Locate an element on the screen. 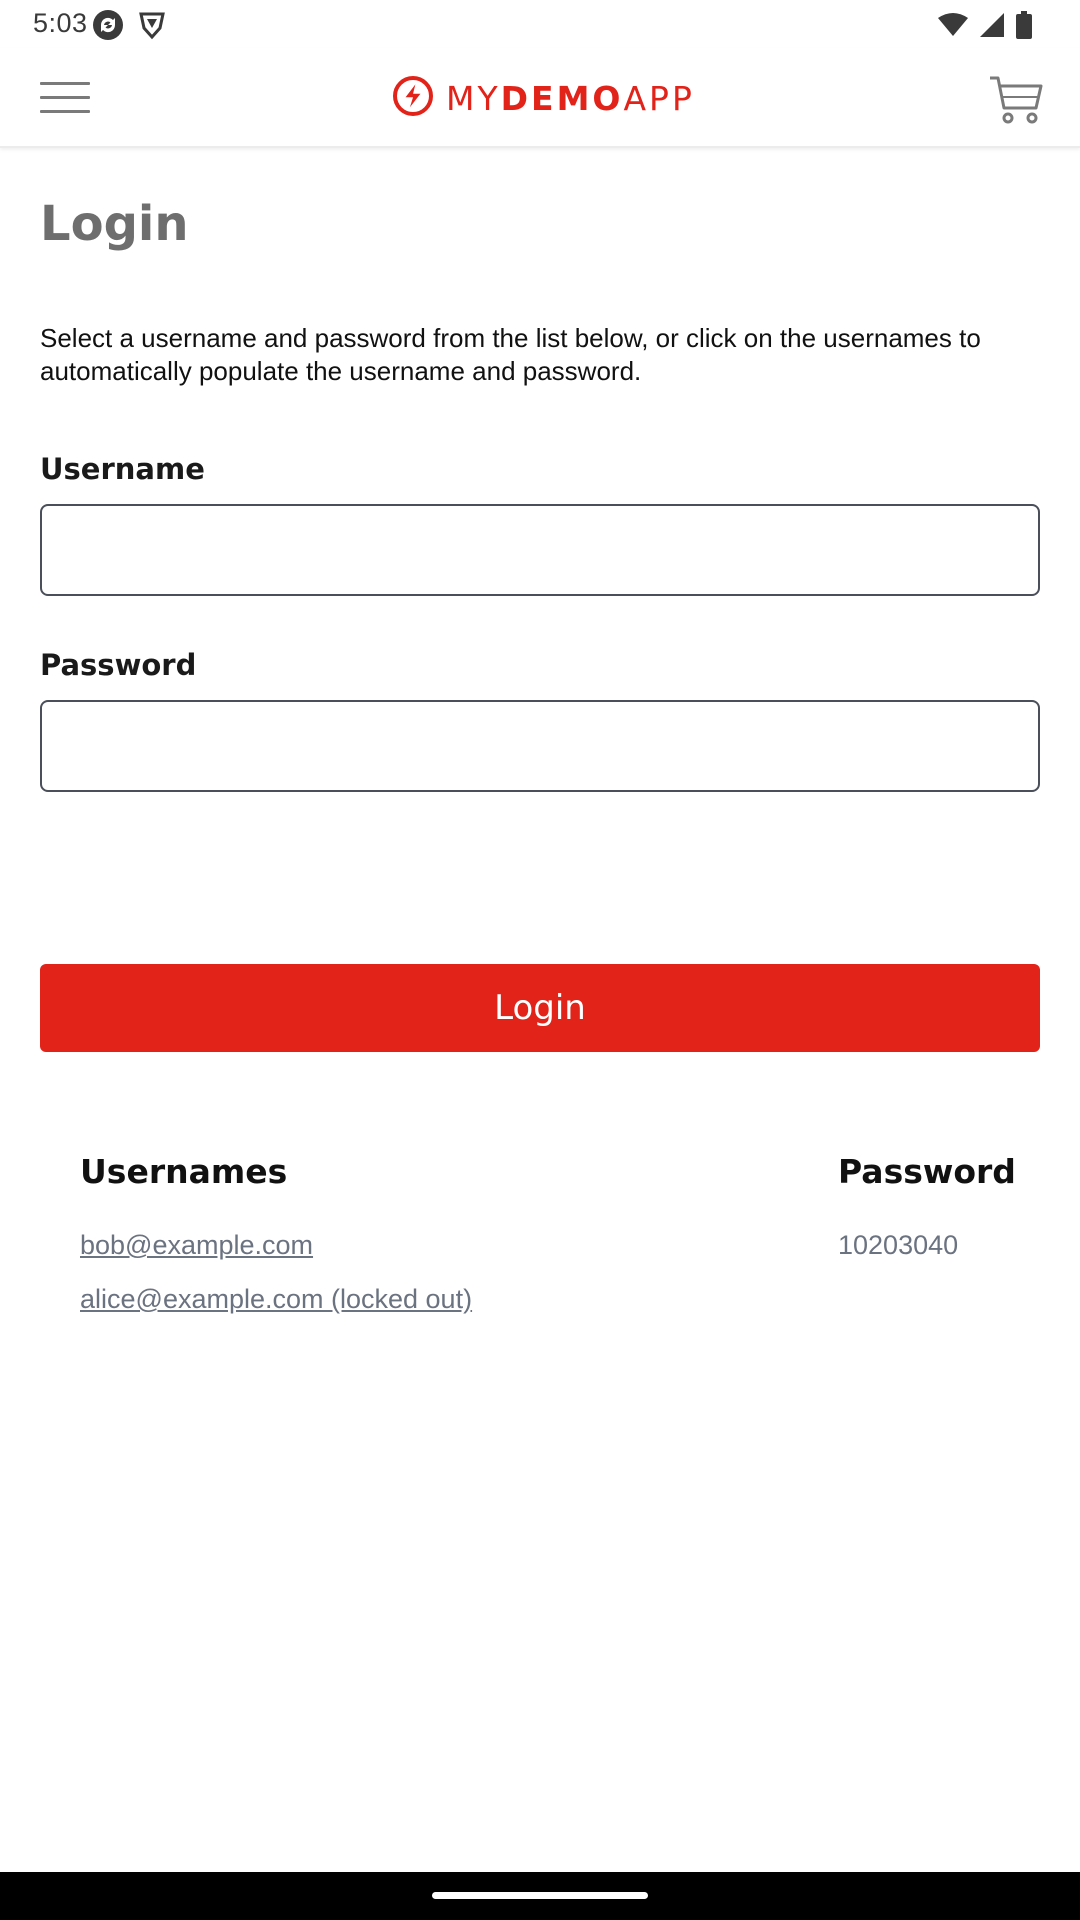  page-title: Login is located at coordinates (114, 224).